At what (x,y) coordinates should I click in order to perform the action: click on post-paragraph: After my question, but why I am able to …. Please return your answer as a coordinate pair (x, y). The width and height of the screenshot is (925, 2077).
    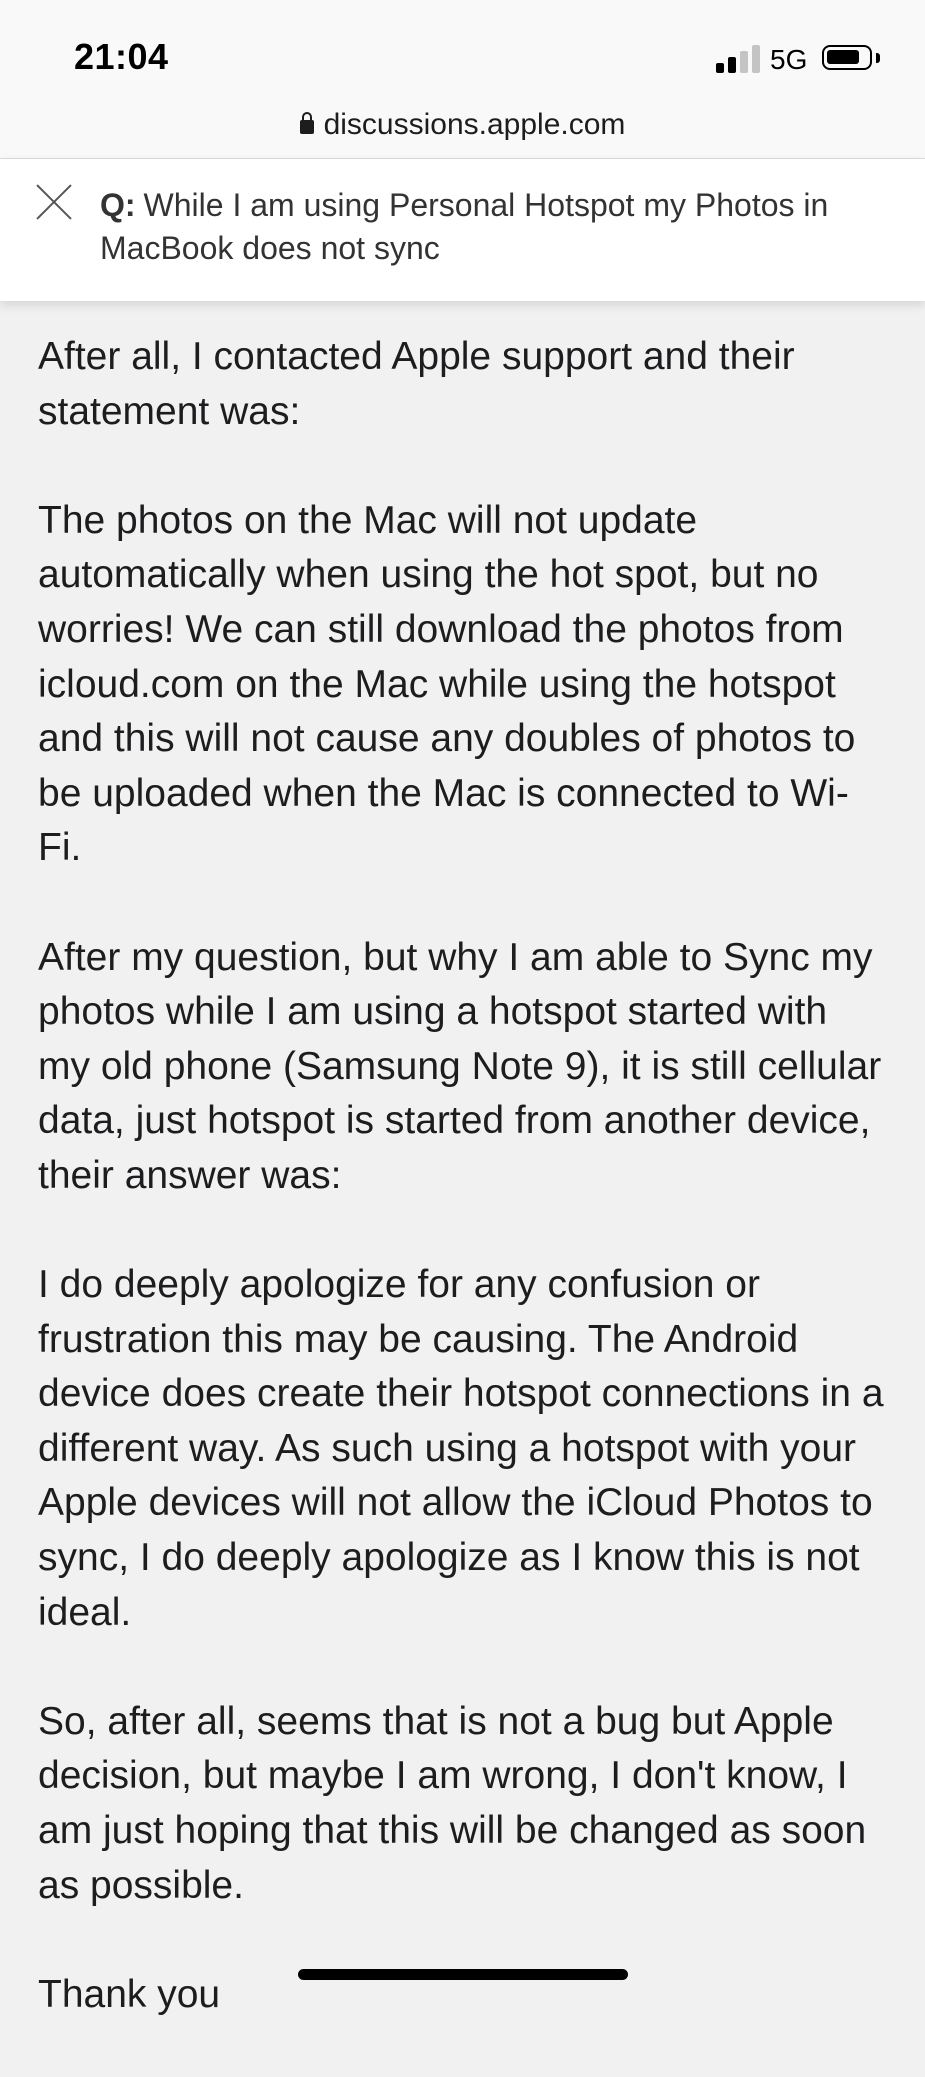
    Looking at the image, I should click on (460, 1066).